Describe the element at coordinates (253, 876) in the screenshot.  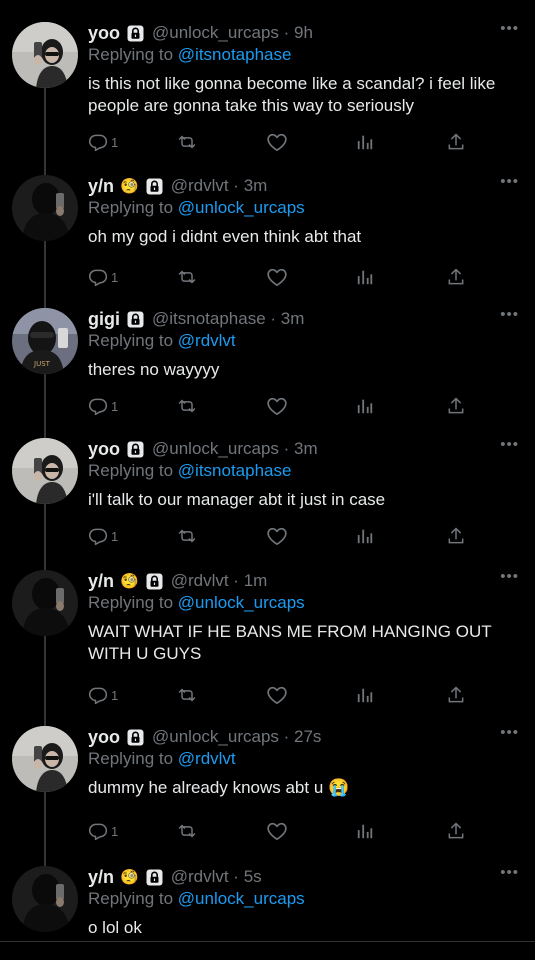
I see `timestamp: 5s` at that location.